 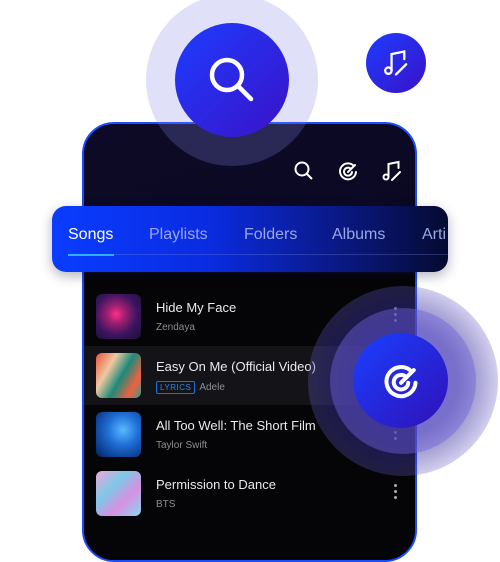 I want to click on active-tab-indicator, so click(x=91, y=255).